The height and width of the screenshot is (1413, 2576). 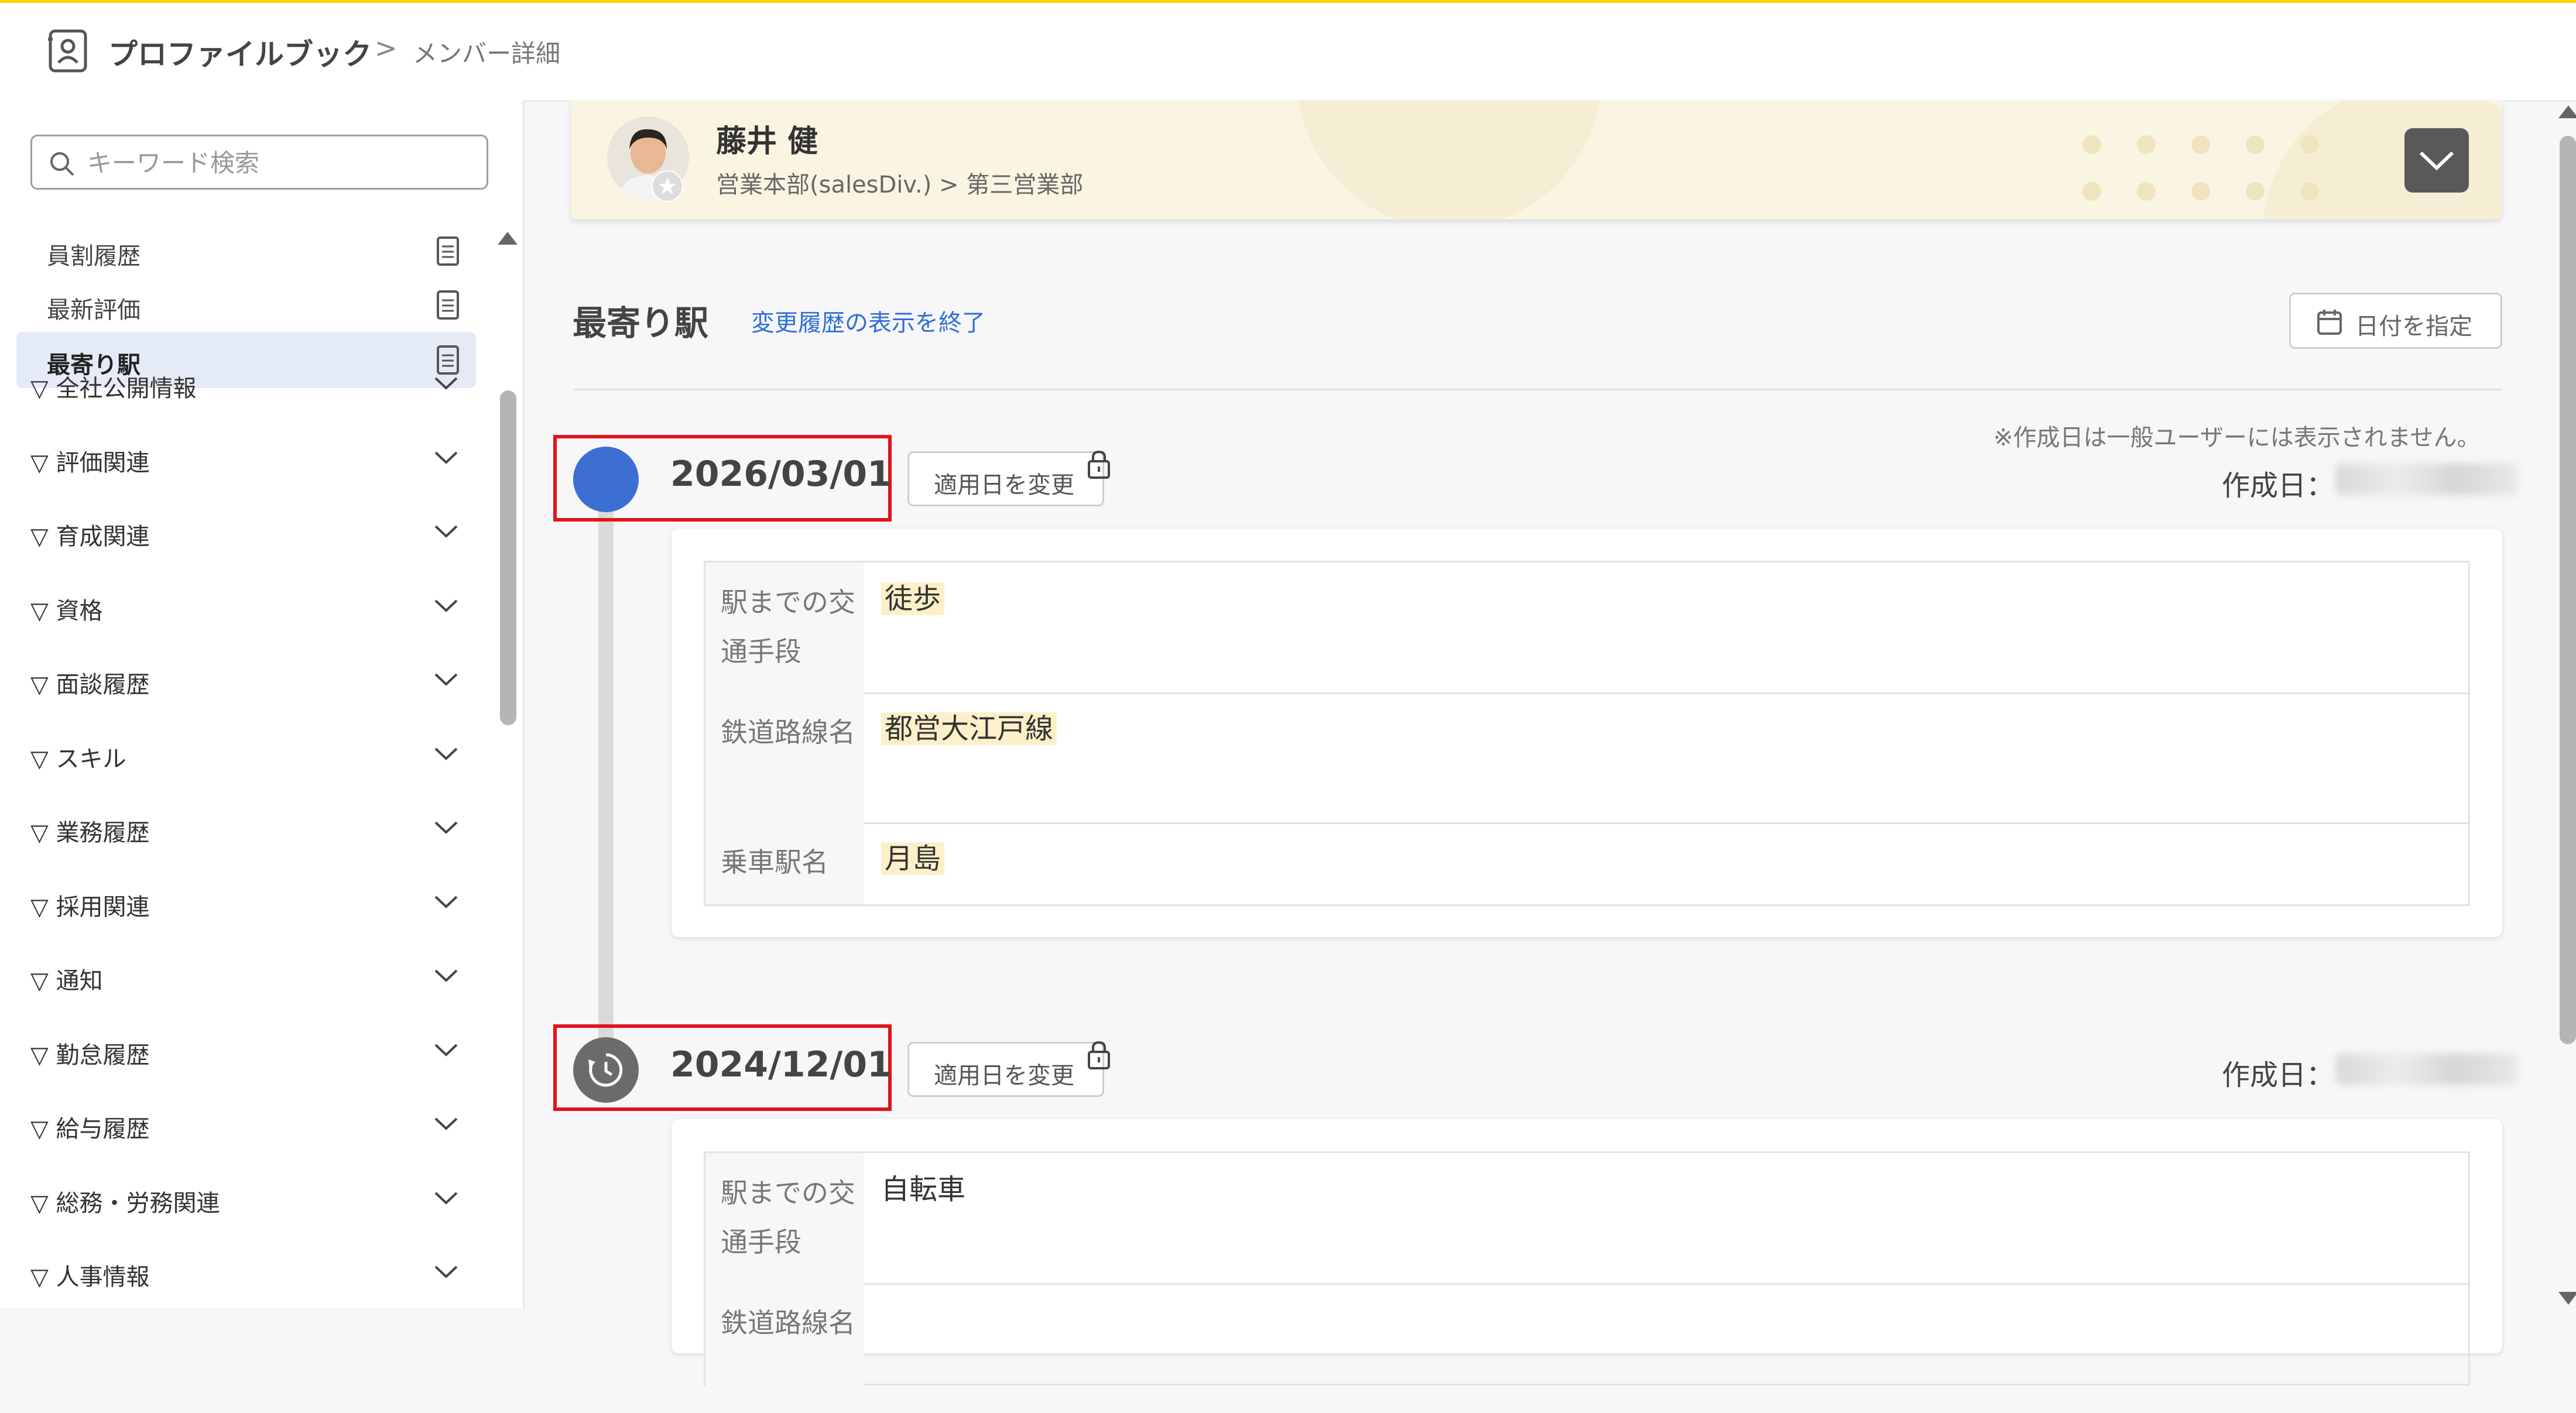 What do you see at coordinates (240, 1200) in the screenshot?
I see `sidebar-group-11: ▽ 総務・労務関連` at bounding box center [240, 1200].